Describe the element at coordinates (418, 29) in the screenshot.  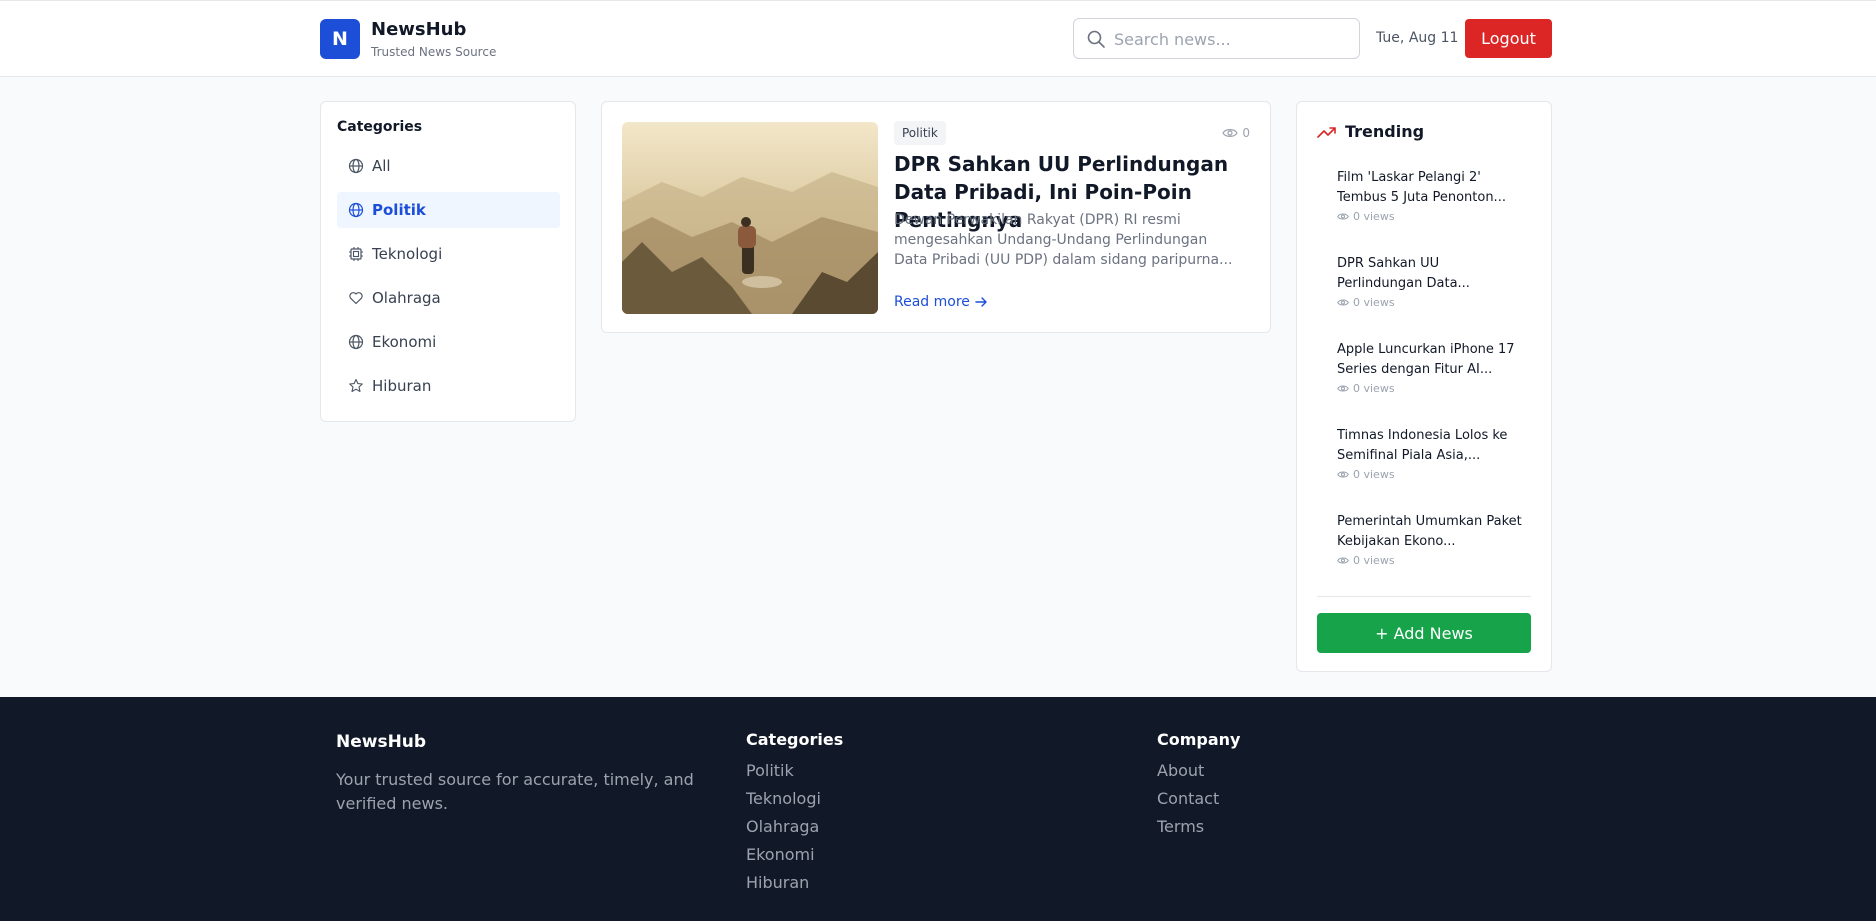
I see `brand-name: NewsHub` at that location.